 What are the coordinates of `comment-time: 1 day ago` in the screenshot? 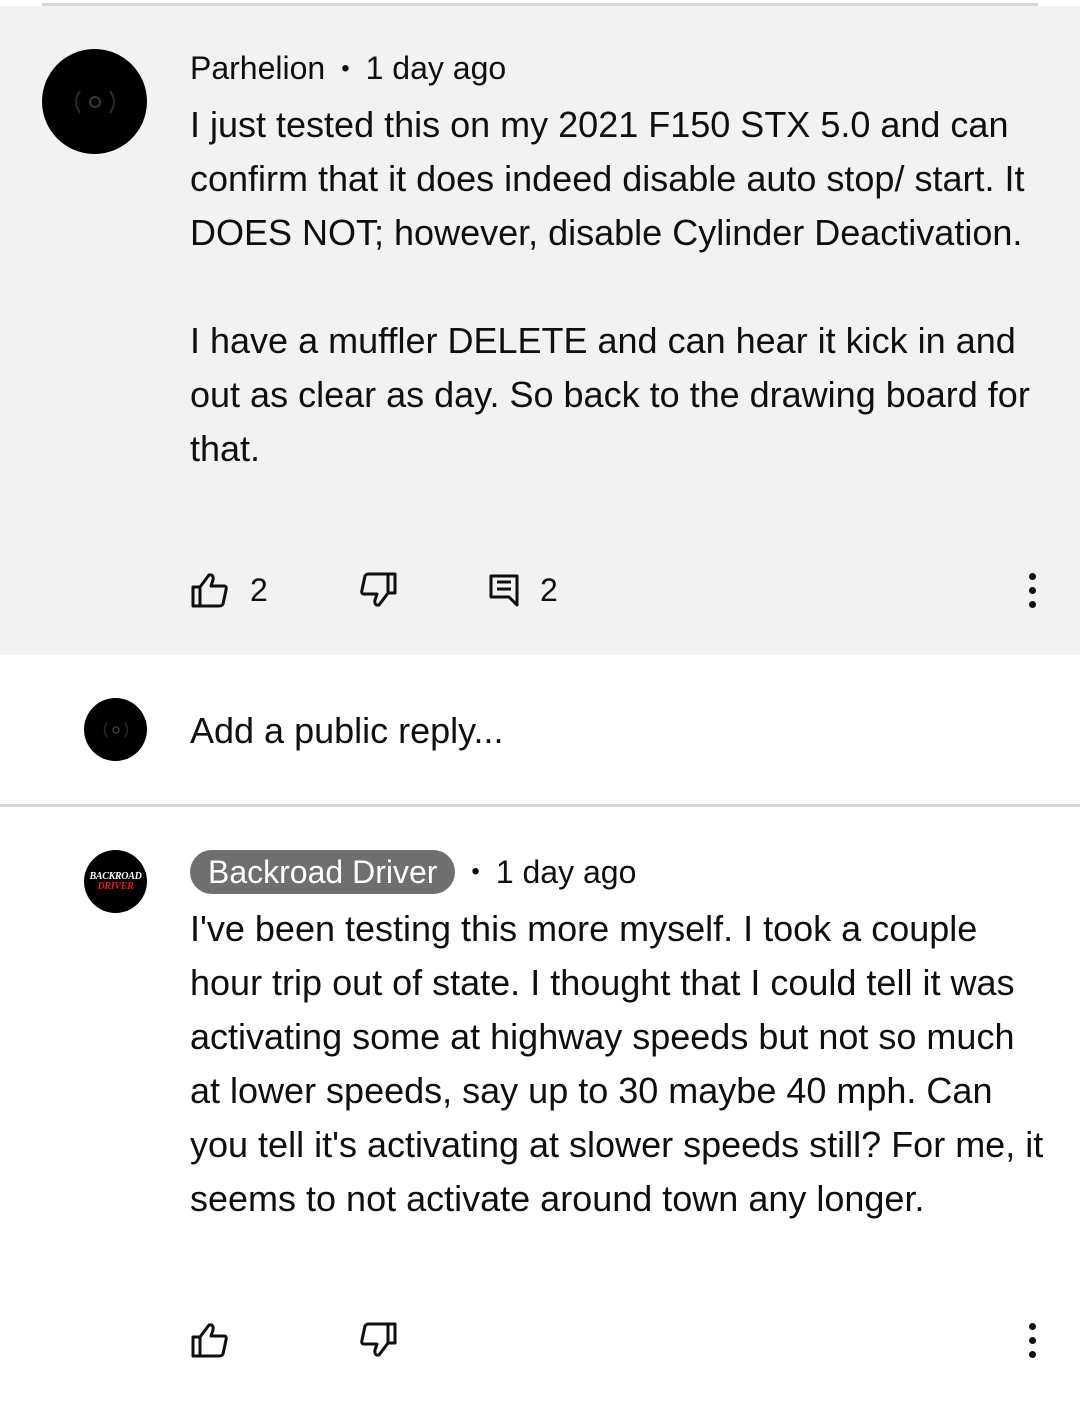 It's located at (436, 68).